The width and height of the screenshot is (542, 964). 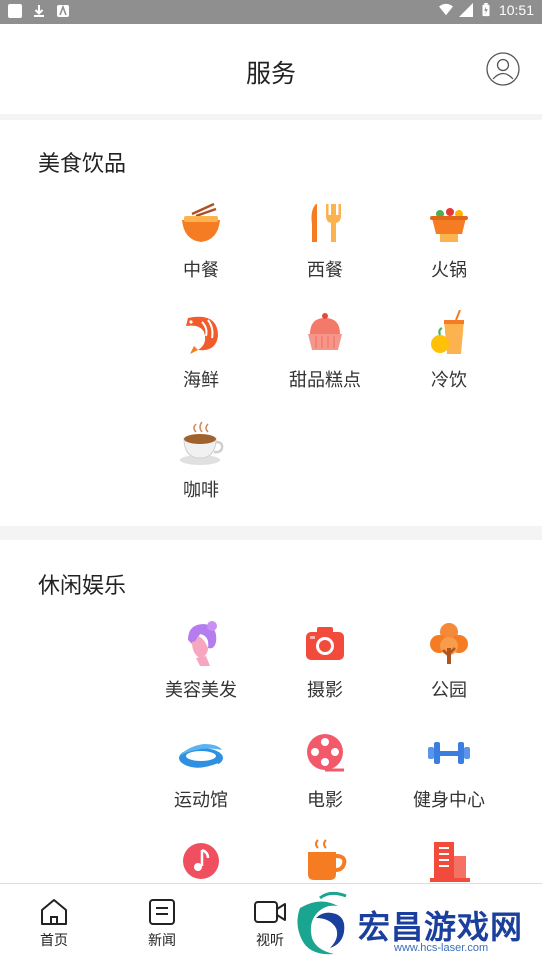 I want to click on tab-label: 首页, so click(x=54, y=941).